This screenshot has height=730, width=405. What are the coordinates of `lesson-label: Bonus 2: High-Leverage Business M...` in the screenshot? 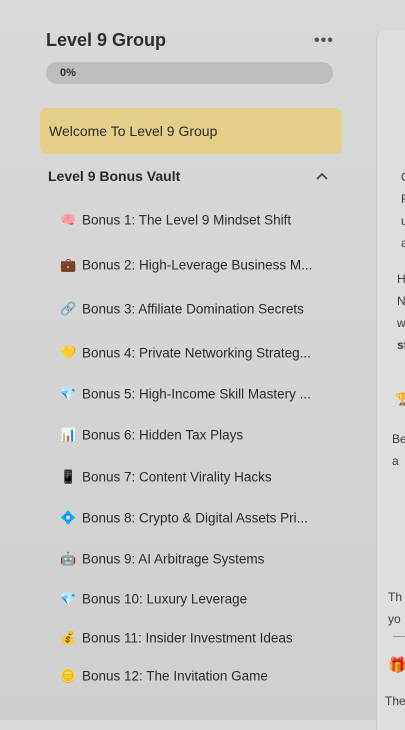 It's located at (197, 265).